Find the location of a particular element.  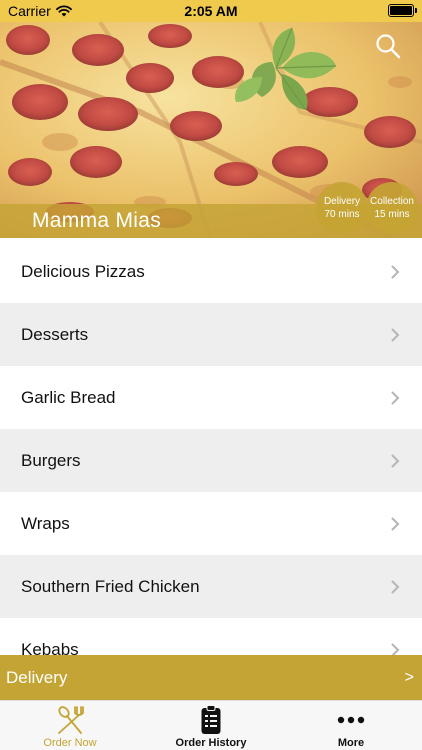

menu-item-label: Desserts is located at coordinates (55, 334).